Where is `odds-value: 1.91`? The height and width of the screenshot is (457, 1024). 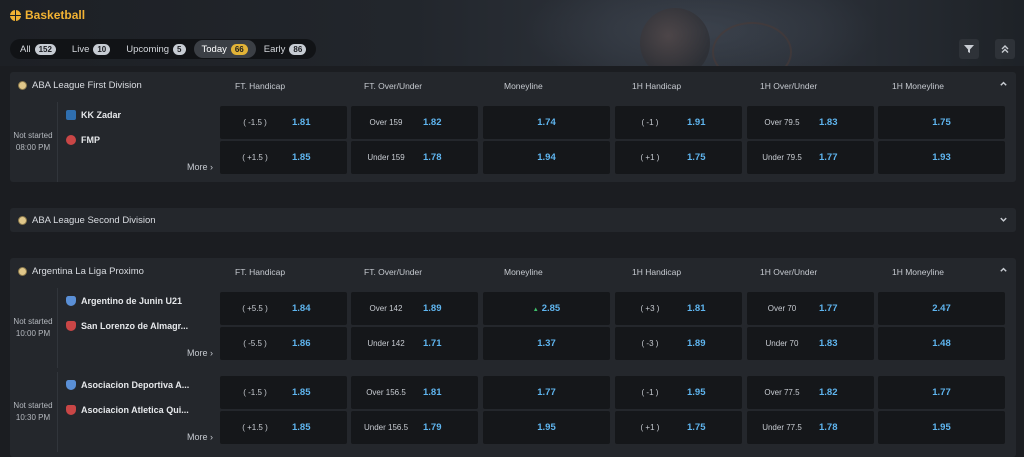
odds-value: 1.91 is located at coordinates (696, 122).